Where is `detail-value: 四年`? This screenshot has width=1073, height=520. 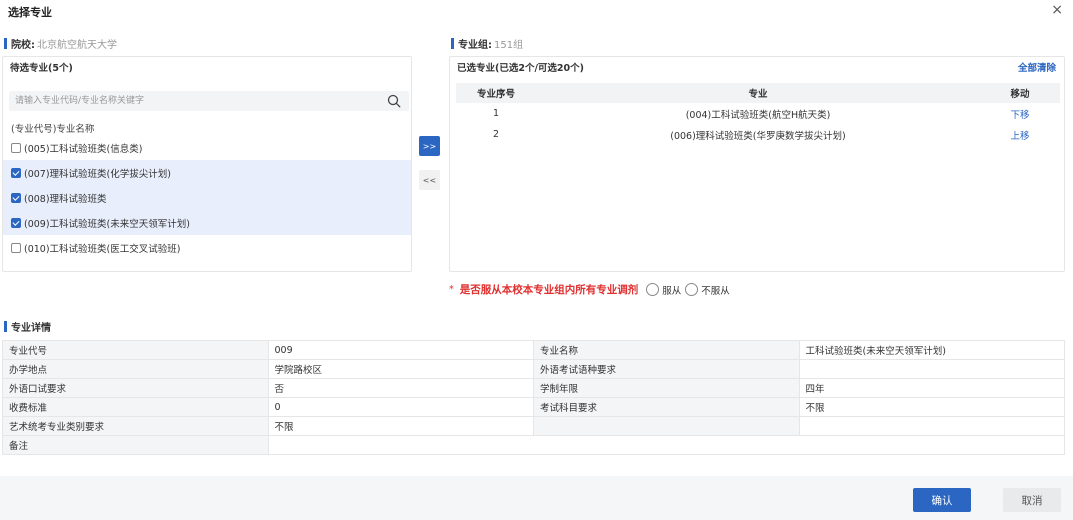
detail-value: 四年 is located at coordinates (931, 388).